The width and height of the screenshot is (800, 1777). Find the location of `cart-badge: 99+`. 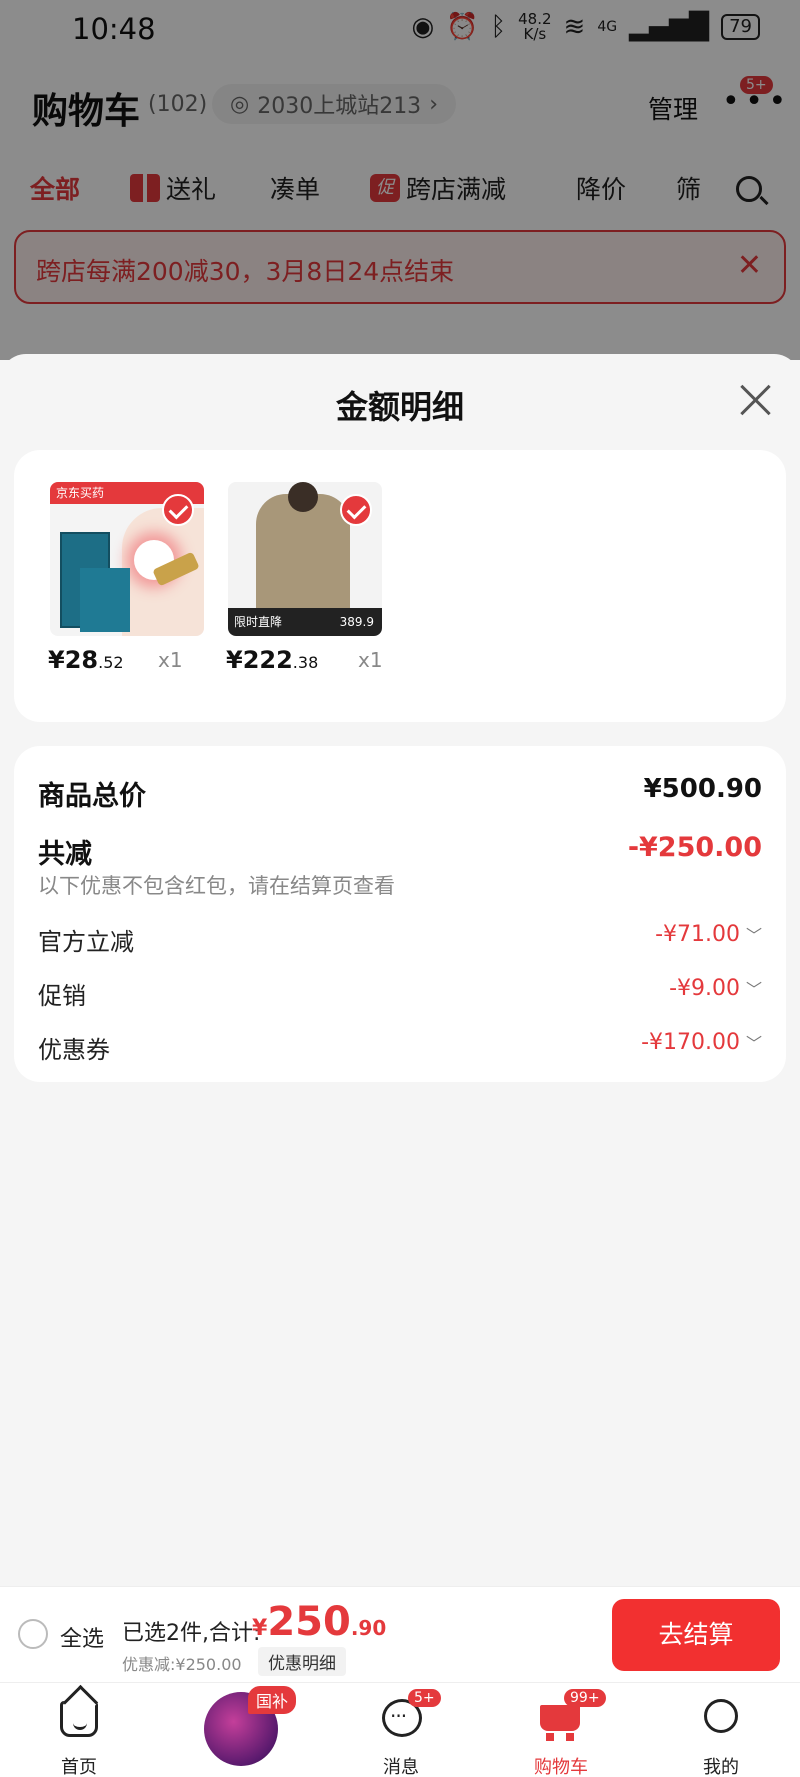

cart-badge: 99+ is located at coordinates (585, 1698).